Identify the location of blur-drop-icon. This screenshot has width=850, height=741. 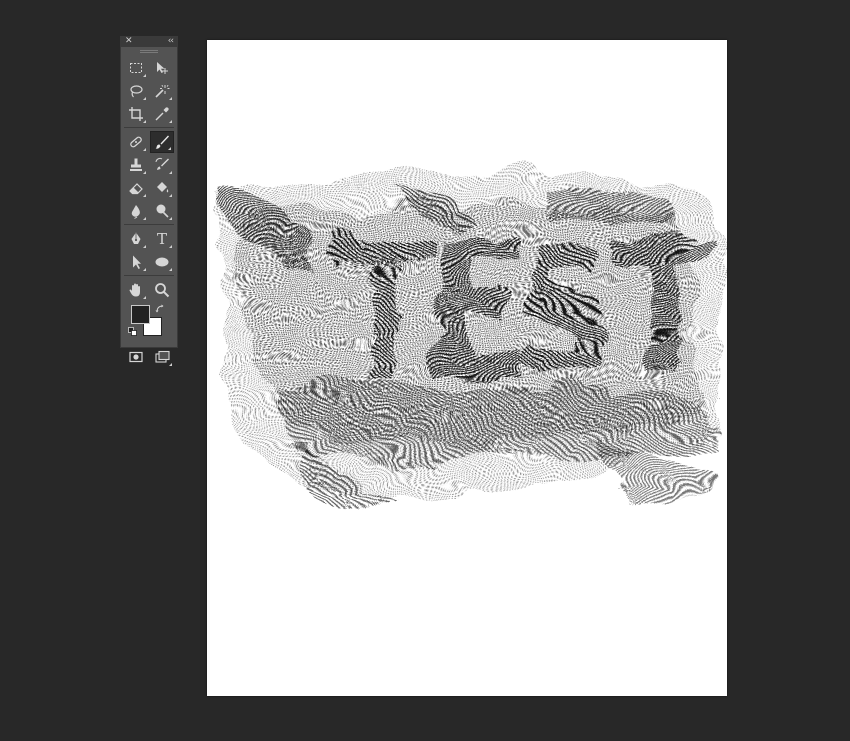
(135, 212).